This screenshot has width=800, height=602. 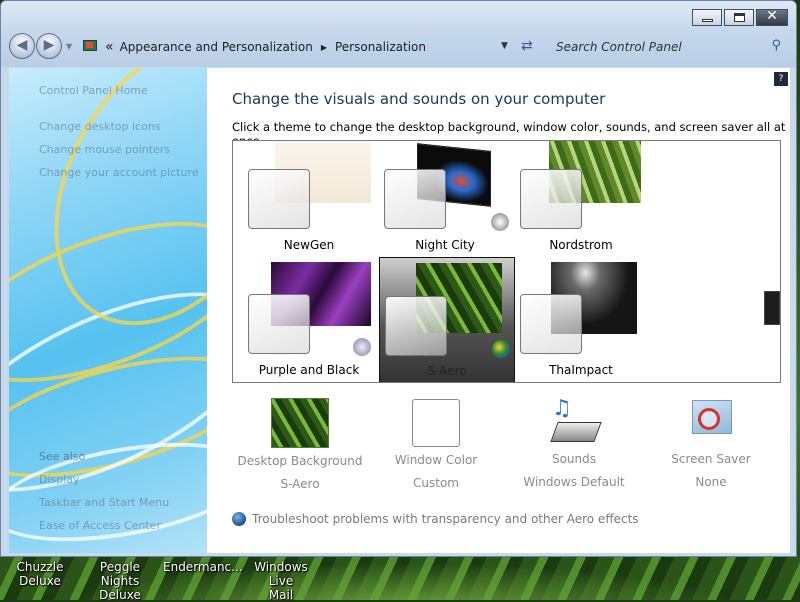 I want to click on theme-thaimpact: ThaImpact, so click(x=581, y=320).